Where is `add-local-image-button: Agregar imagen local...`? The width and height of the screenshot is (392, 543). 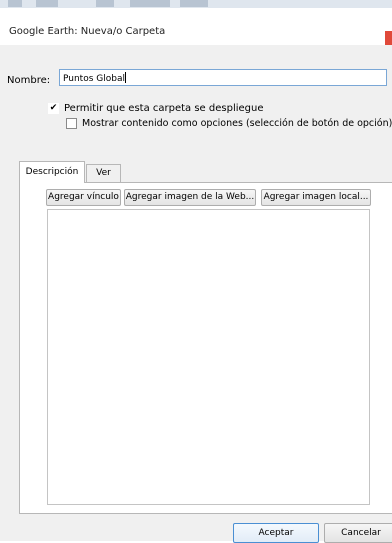 add-local-image-button: Agregar imagen local... is located at coordinates (316, 197).